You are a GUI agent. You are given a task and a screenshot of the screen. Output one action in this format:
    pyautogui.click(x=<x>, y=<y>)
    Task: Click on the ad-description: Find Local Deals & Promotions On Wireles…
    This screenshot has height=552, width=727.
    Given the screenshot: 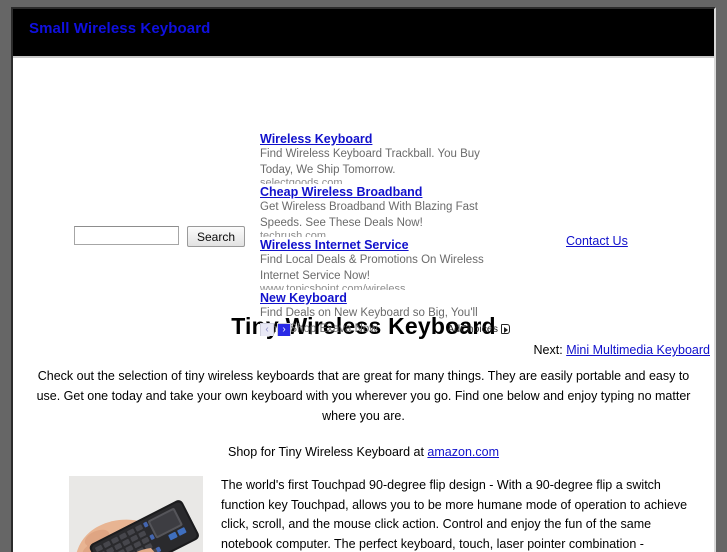 What is the action you would take?
    pyautogui.click(x=382, y=268)
    